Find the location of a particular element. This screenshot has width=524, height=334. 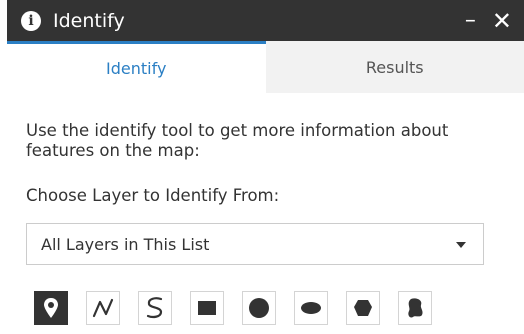

circle-icon is located at coordinates (259, 308).